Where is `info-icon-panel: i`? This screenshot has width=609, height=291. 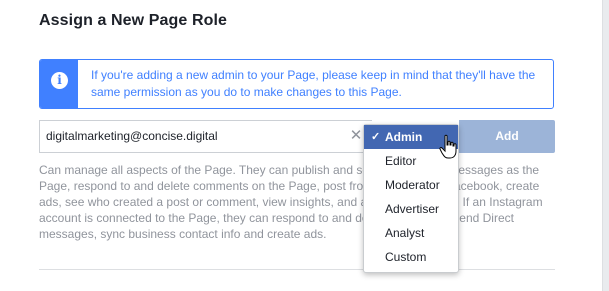
info-icon-panel: i is located at coordinates (59, 84).